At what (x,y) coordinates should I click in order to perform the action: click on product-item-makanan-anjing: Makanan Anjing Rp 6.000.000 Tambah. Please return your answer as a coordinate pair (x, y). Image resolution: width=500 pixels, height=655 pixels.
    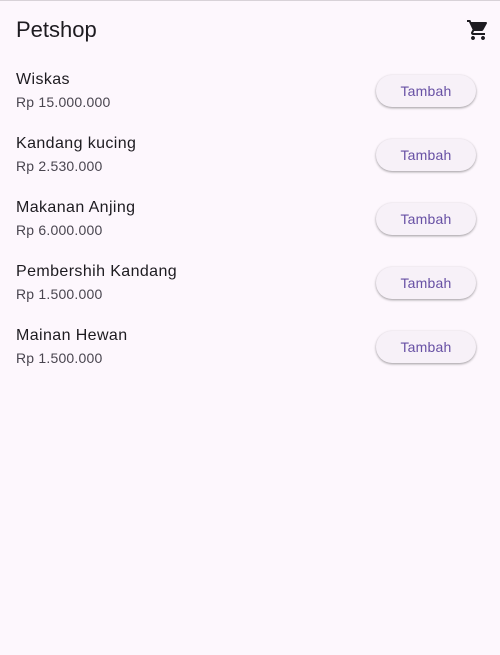
    Looking at the image, I should click on (250, 219).